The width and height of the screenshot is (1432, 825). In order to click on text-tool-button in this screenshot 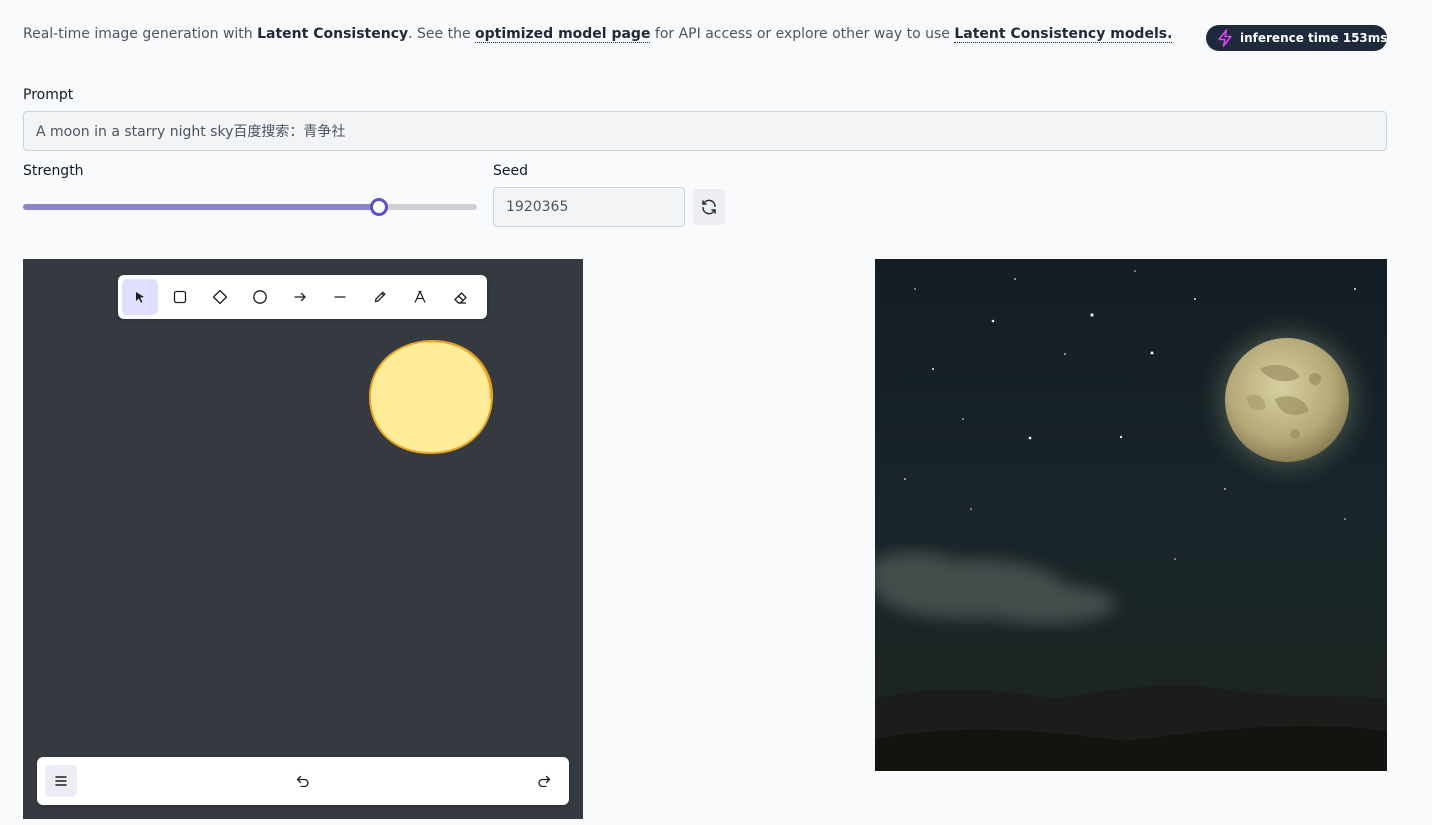, I will do `click(420, 297)`.